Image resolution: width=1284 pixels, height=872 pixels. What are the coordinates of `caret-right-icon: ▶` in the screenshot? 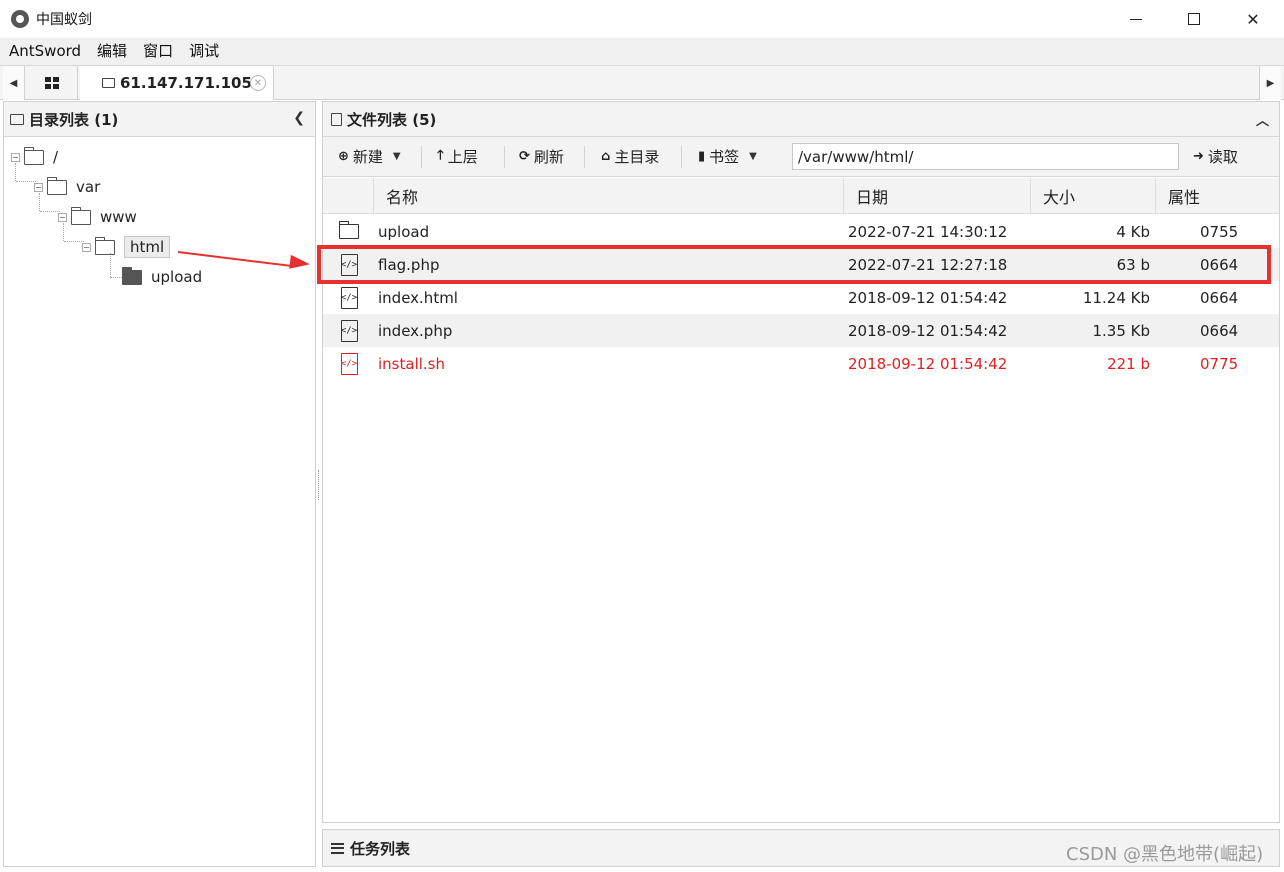 It's located at (1270, 83).